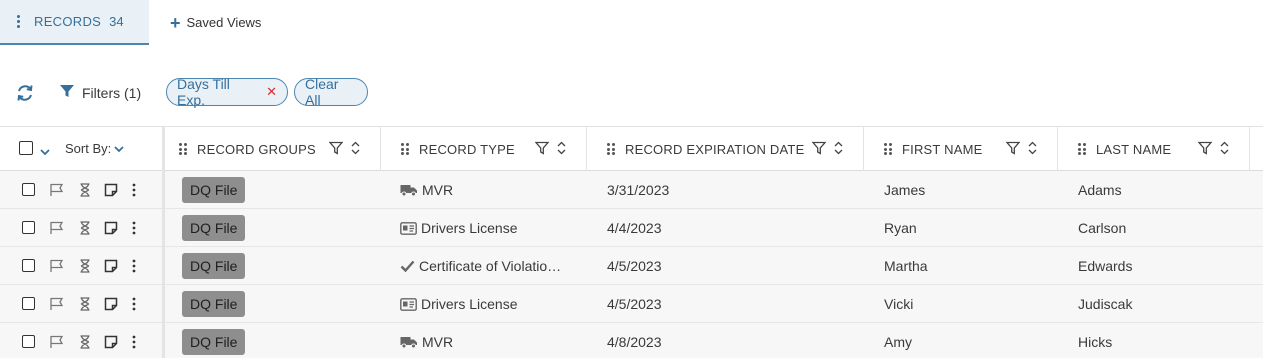  Describe the element at coordinates (1163, 228) in the screenshot. I see `cell-last-name: Carlson` at that location.